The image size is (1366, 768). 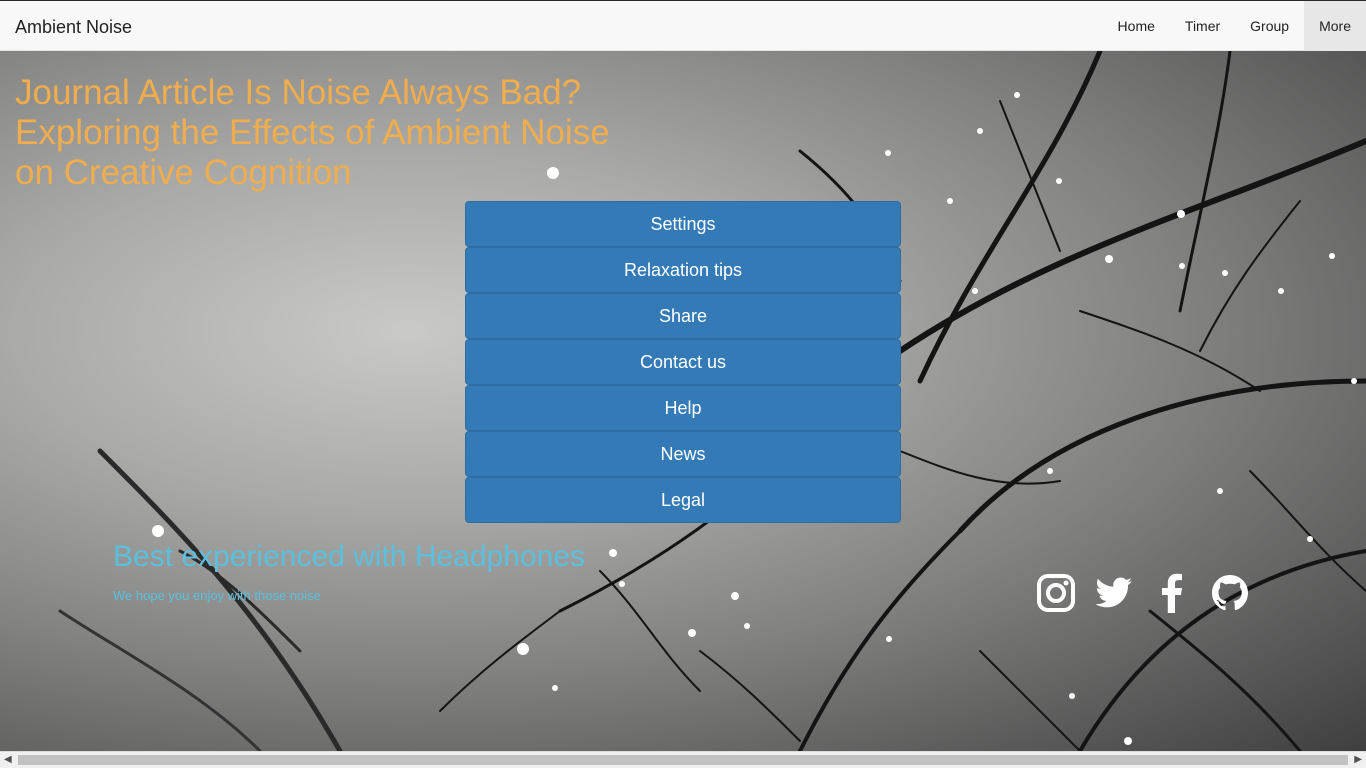 I want to click on share-button: Share, so click(x=683, y=316).